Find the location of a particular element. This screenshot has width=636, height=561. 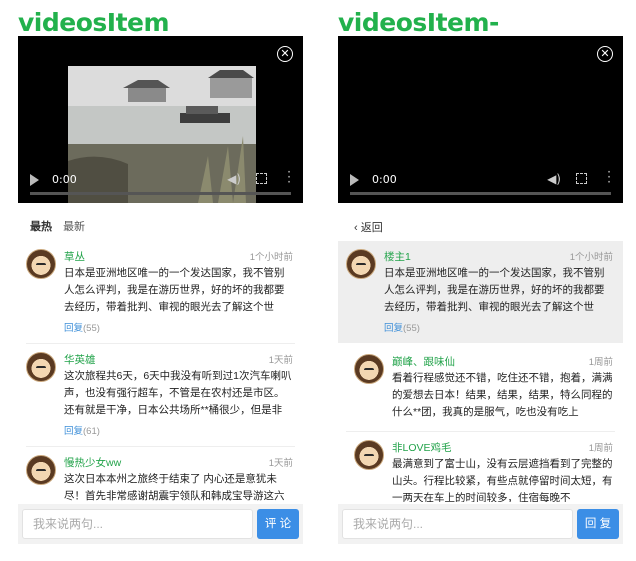

reply-count: (61) is located at coordinates (91, 431).